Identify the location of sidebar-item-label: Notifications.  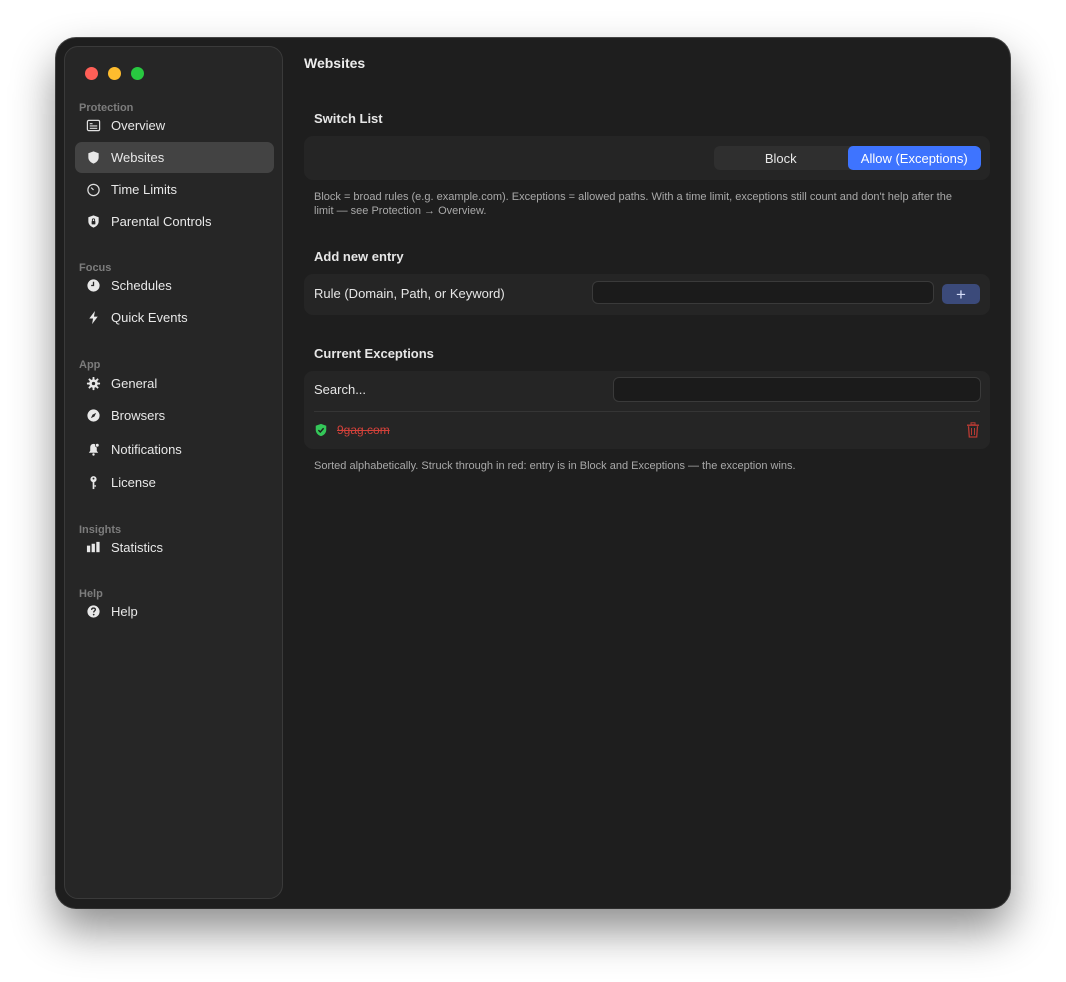
(146, 449).